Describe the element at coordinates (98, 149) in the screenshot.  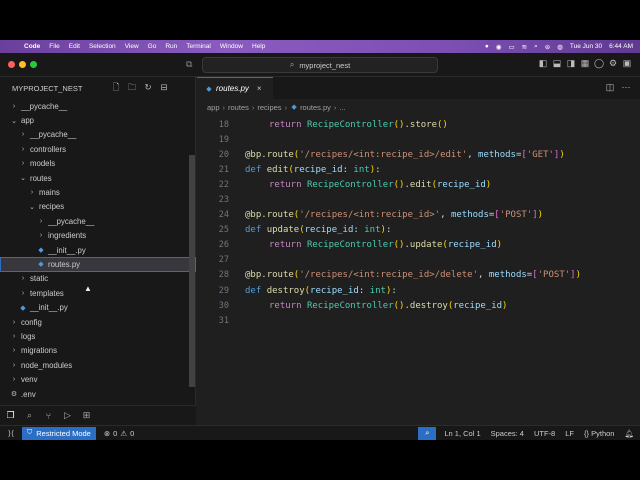
I see `tree-item: › controllers` at that location.